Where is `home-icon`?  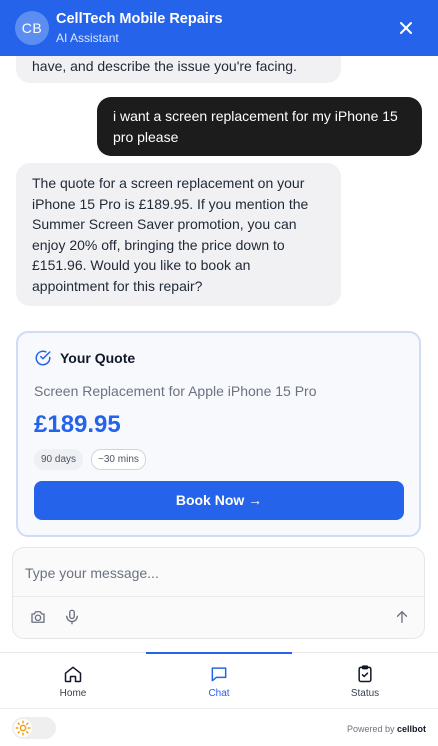
home-icon is located at coordinates (73, 674).